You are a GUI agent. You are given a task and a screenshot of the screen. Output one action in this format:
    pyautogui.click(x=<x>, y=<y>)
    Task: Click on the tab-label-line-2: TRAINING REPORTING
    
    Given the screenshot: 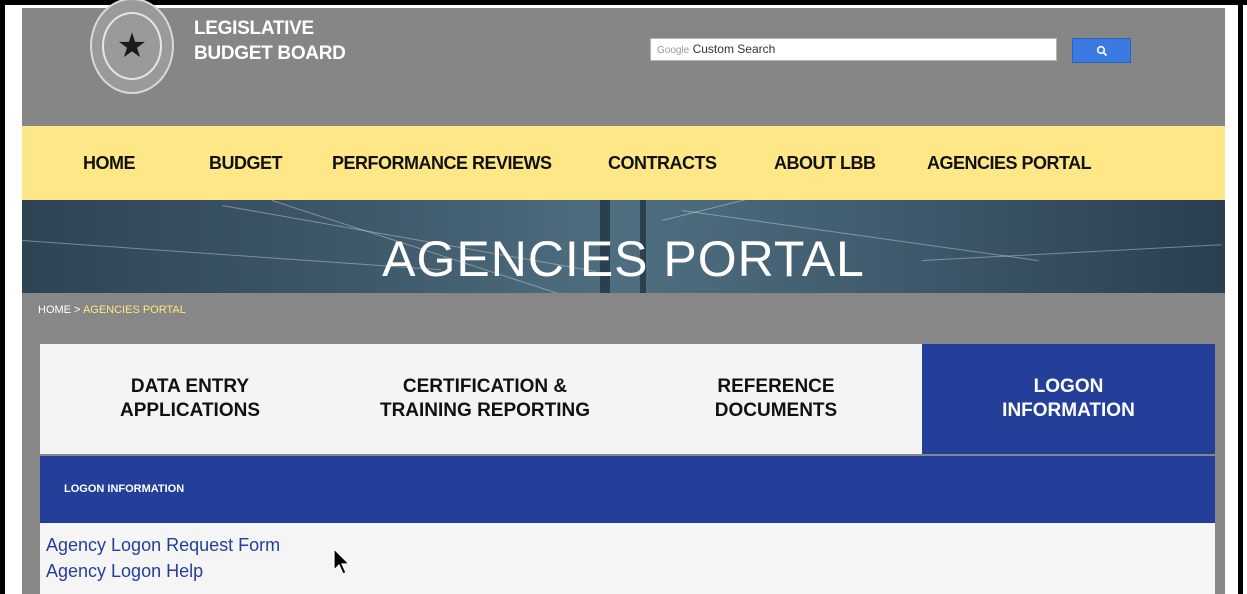 What is the action you would take?
    pyautogui.click(x=485, y=410)
    